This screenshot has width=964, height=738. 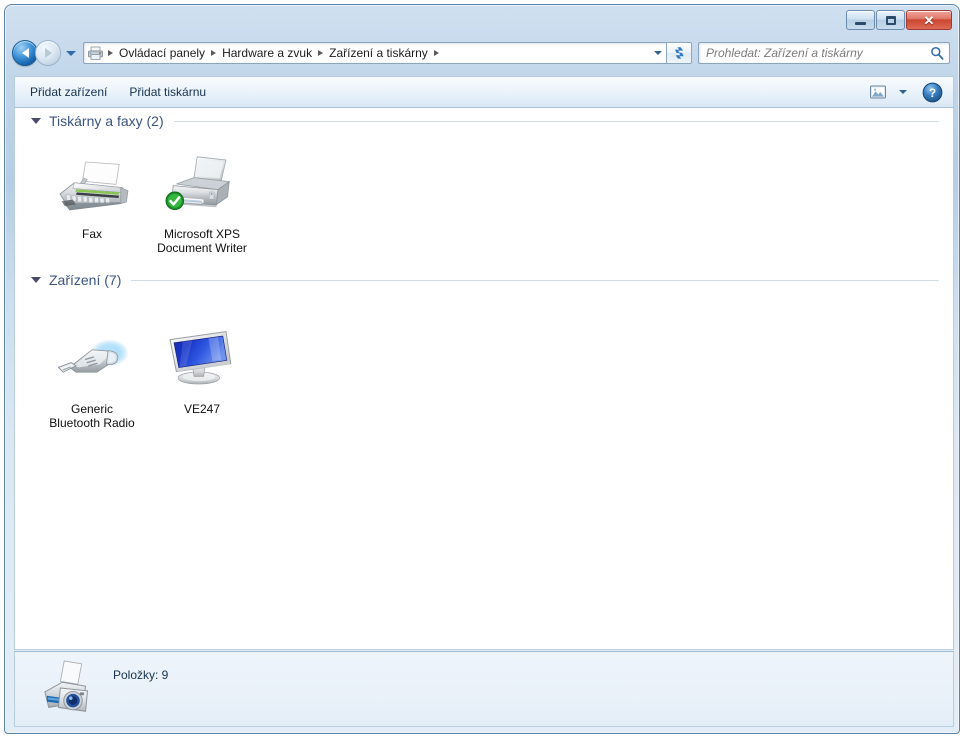 What do you see at coordinates (175, 201) in the screenshot?
I see `default-check-badge` at bounding box center [175, 201].